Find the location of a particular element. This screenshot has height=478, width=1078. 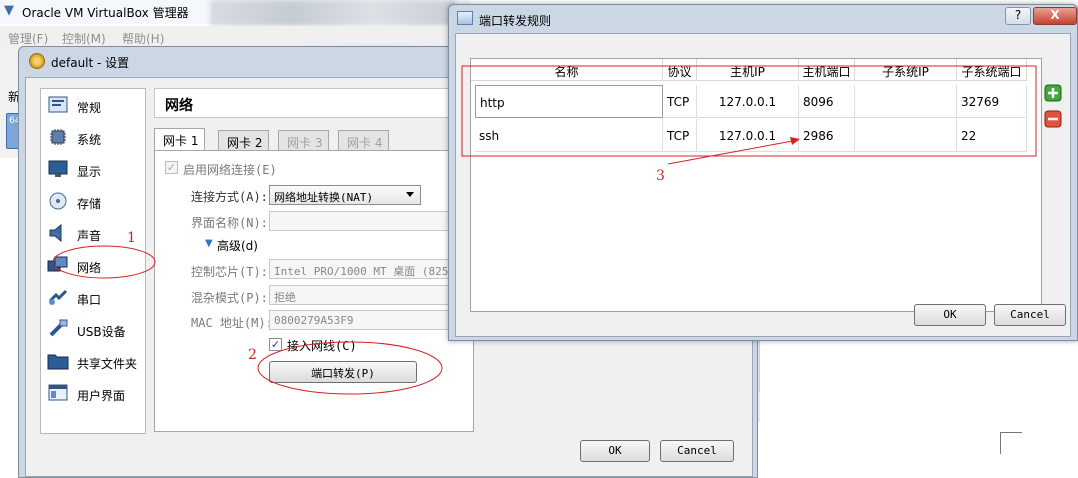

shared-folder-icon is located at coordinates (58, 361).